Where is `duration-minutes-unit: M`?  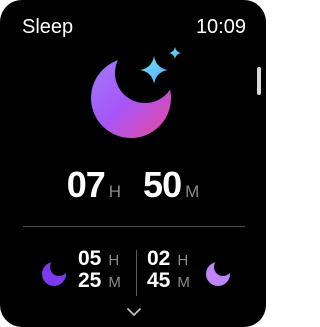 duration-minutes-unit: M is located at coordinates (192, 191).